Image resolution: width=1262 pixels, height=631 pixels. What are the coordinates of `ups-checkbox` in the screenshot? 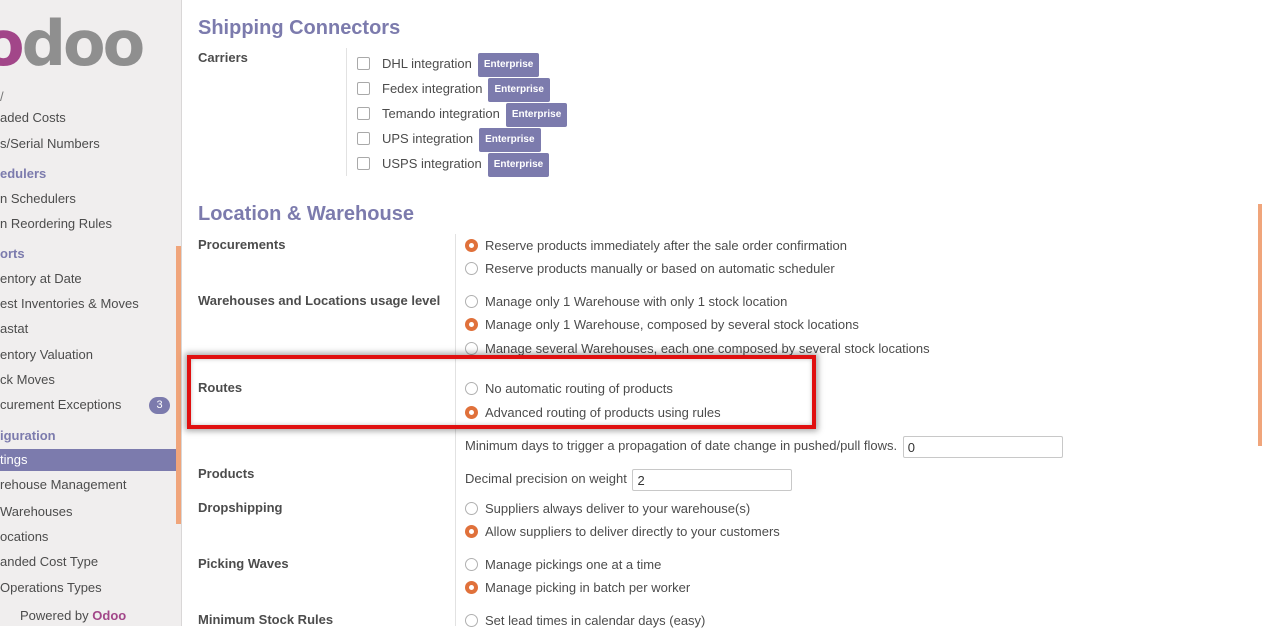 It's located at (363, 138).